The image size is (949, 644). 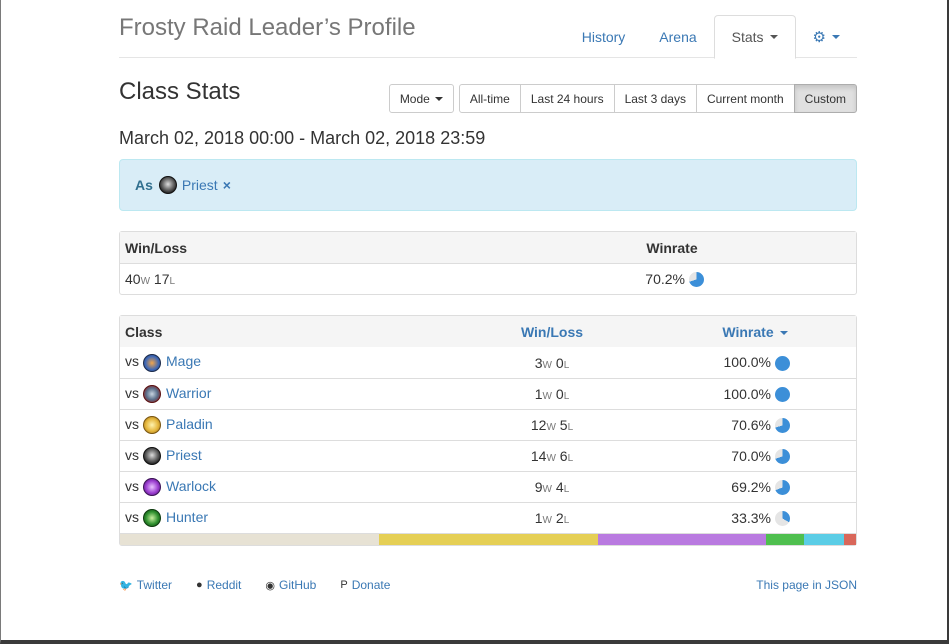 I want to click on reddit-label: Reddit, so click(x=224, y=585).